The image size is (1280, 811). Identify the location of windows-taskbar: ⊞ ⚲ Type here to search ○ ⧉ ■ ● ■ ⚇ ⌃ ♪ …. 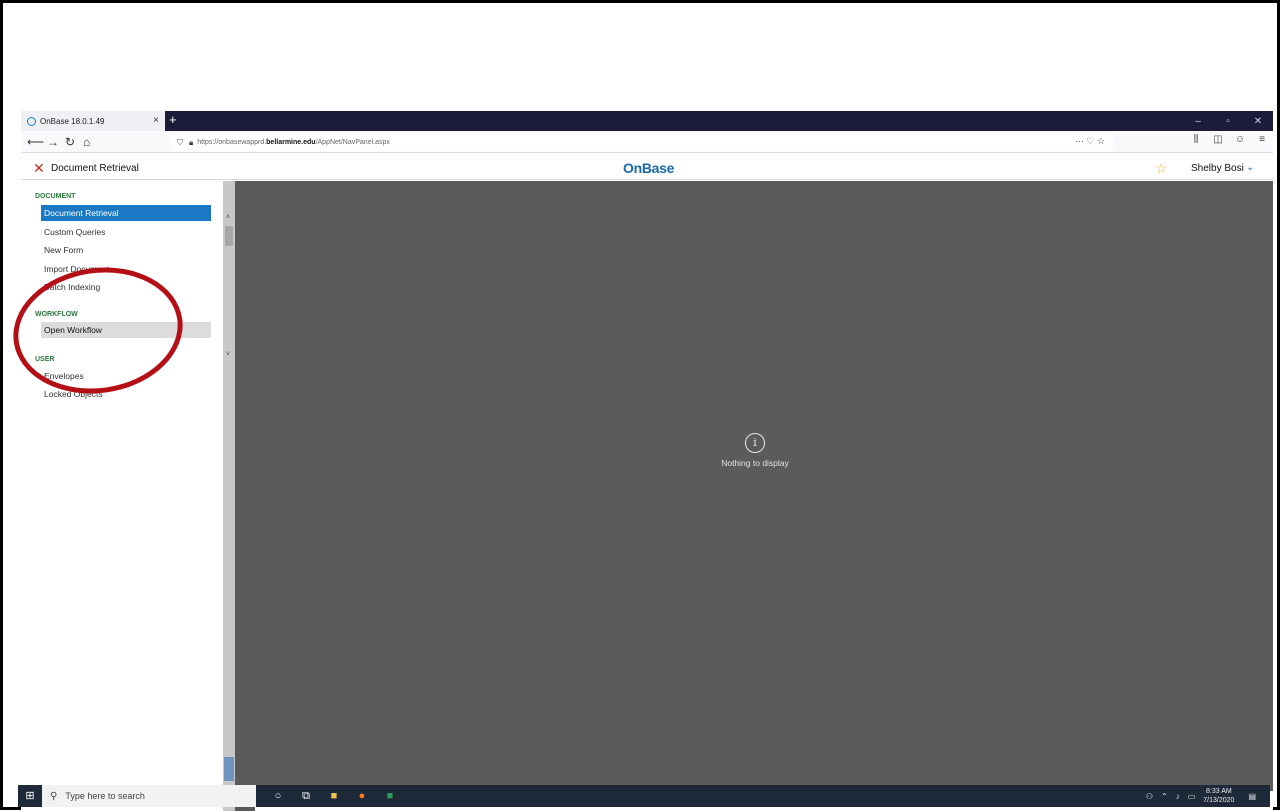
(644, 796).